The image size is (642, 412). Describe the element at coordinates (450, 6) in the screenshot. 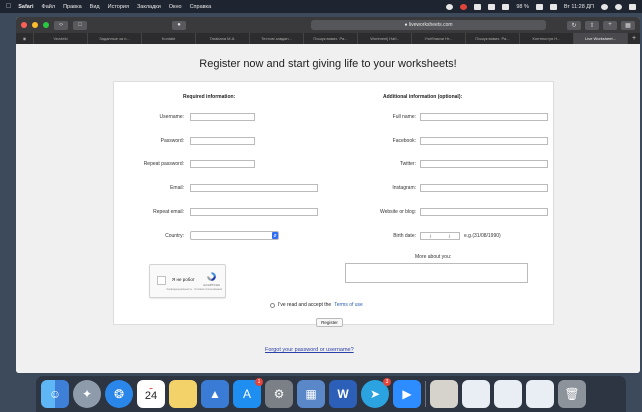

I see `status-icon` at that location.